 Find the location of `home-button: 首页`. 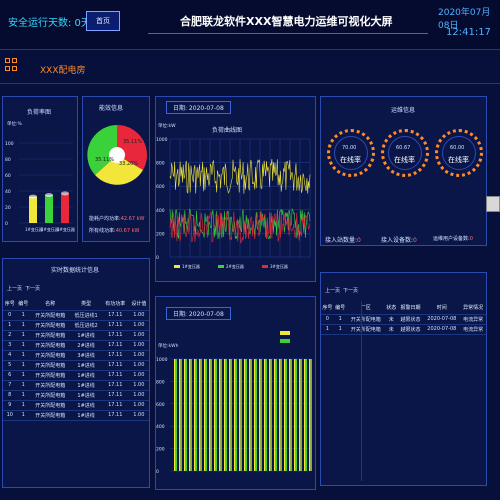

home-button: 首页 is located at coordinates (103, 21).